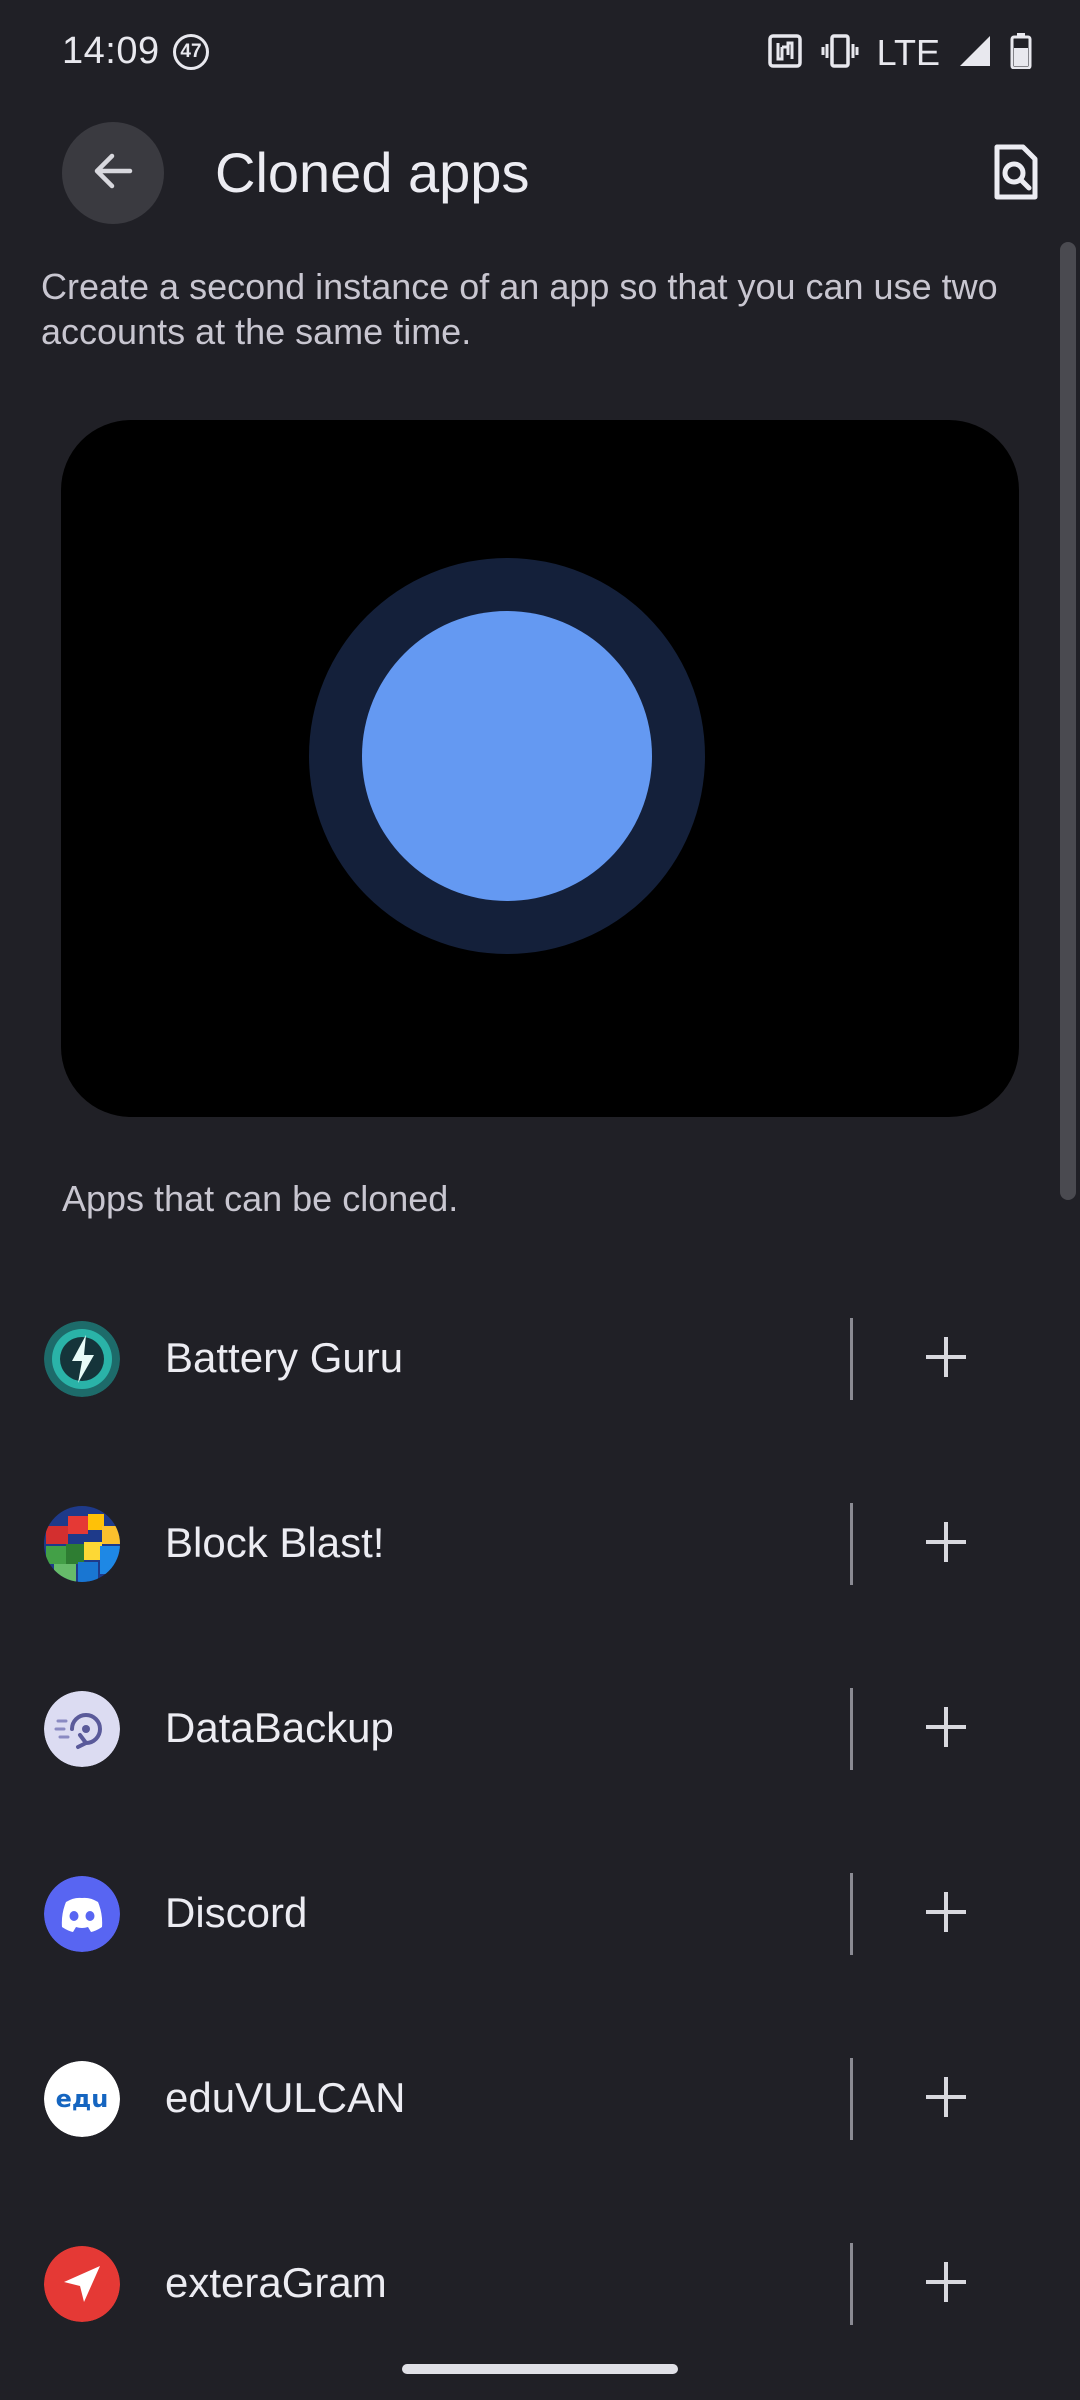 This screenshot has width=1080, height=2400. Describe the element at coordinates (260, 1198) in the screenshot. I see `section-label: Apps that can be cloned.` at that location.